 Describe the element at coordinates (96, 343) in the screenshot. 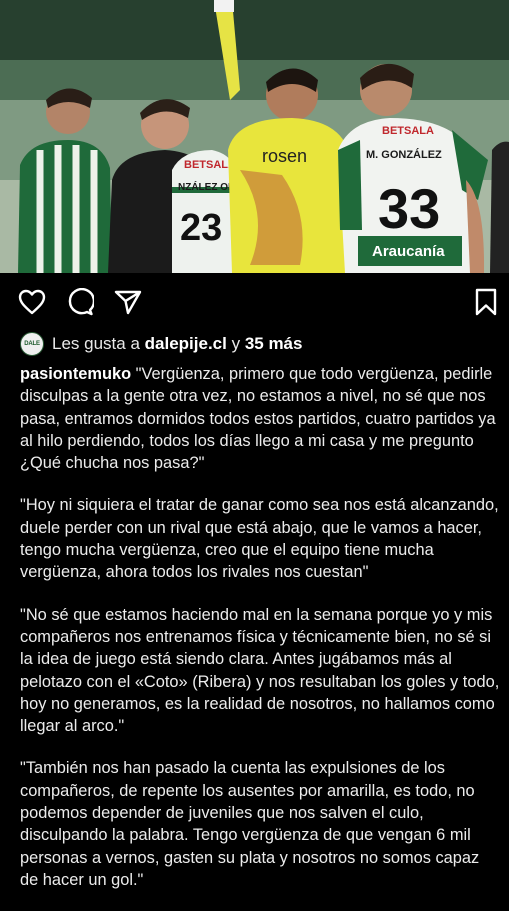

I see `likes-prefix: Les gusta a` at that location.